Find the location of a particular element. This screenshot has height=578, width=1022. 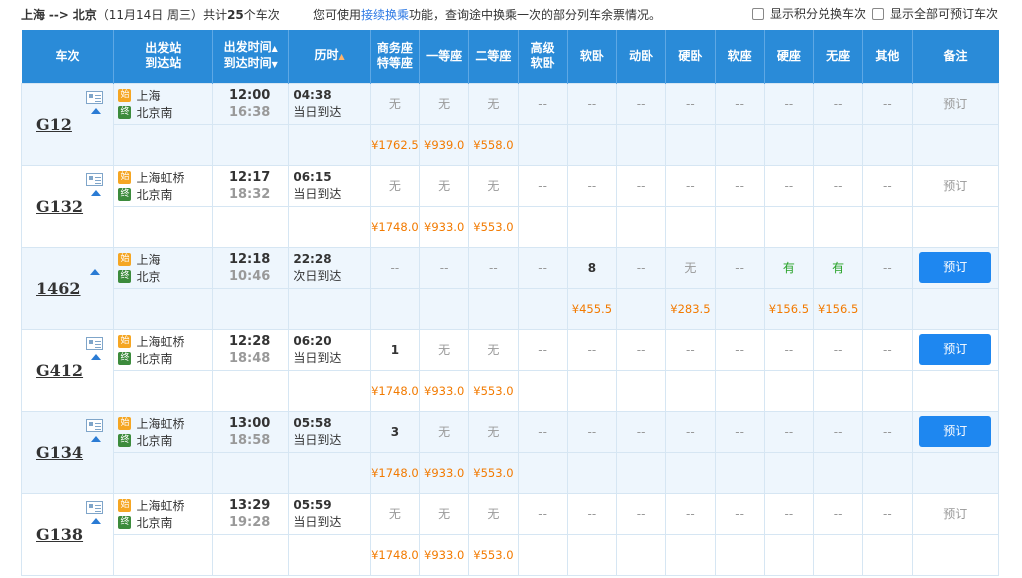

seat-standing: -- is located at coordinates (838, 103).